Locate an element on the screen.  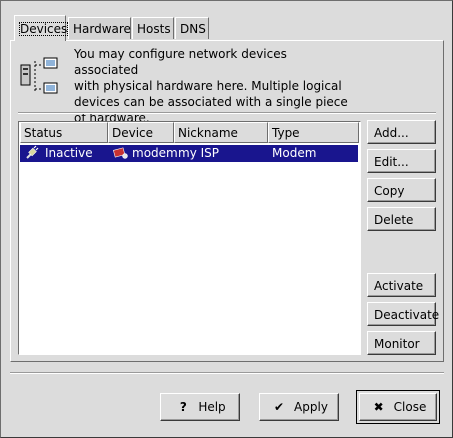
close-icon: ✖ is located at coordinates (378, 407).